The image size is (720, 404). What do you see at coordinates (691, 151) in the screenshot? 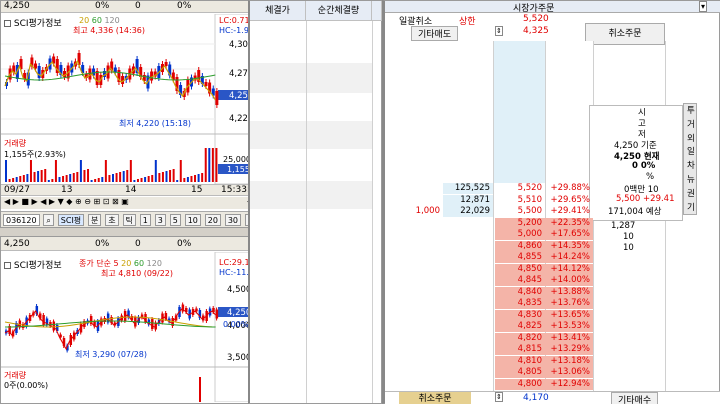
I see `side-tab: 일` at bounding box center [691, 151].